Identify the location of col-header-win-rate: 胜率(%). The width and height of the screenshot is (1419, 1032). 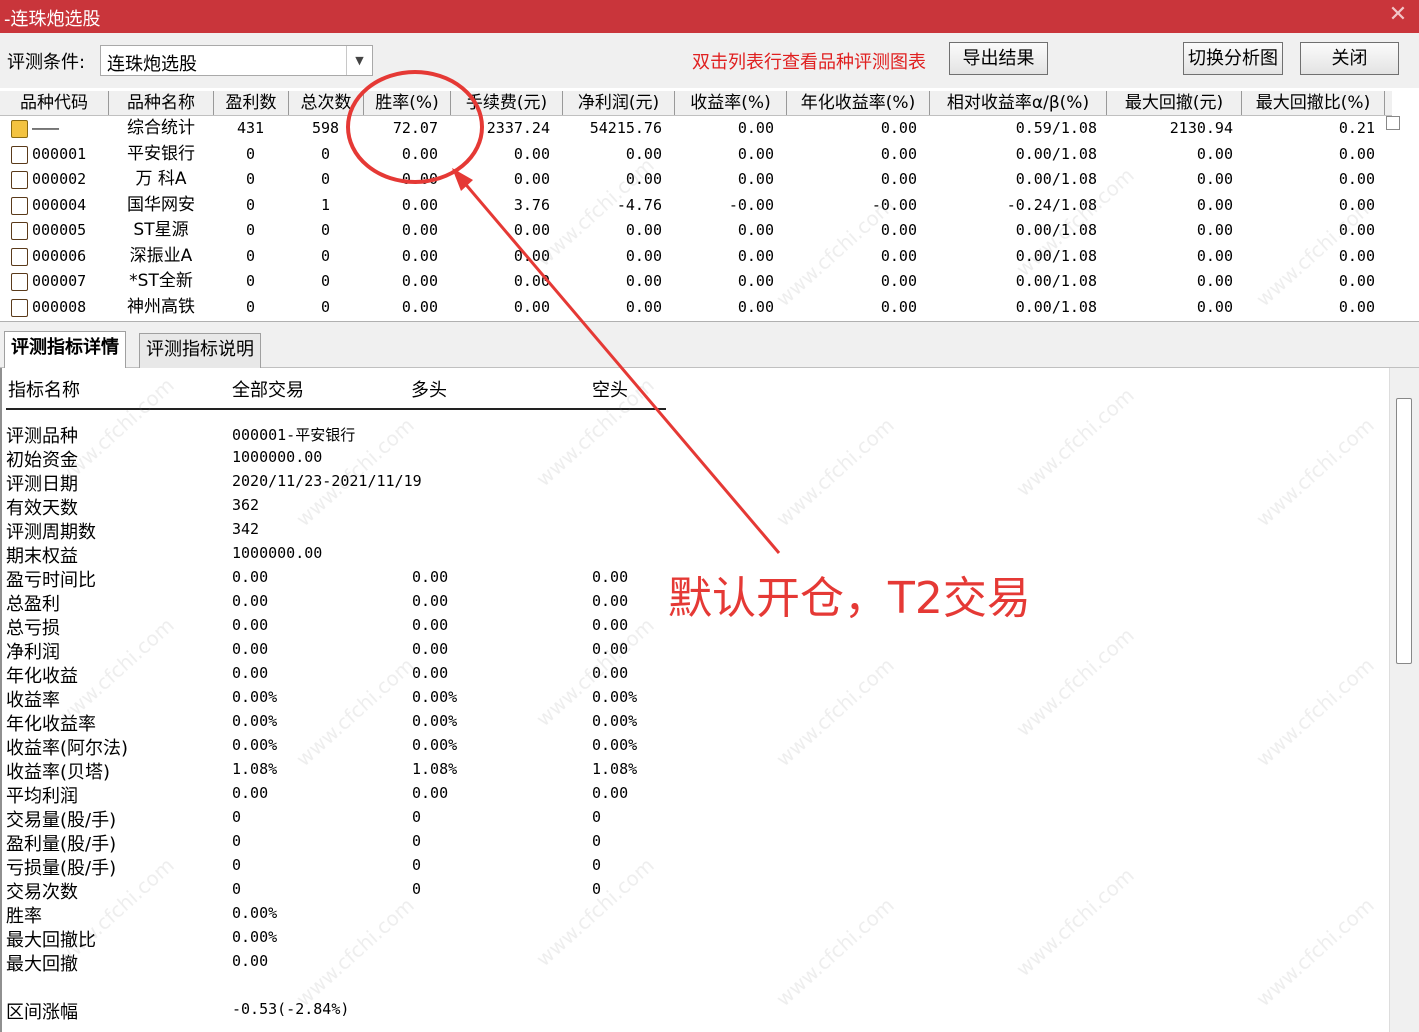
(407, 103).